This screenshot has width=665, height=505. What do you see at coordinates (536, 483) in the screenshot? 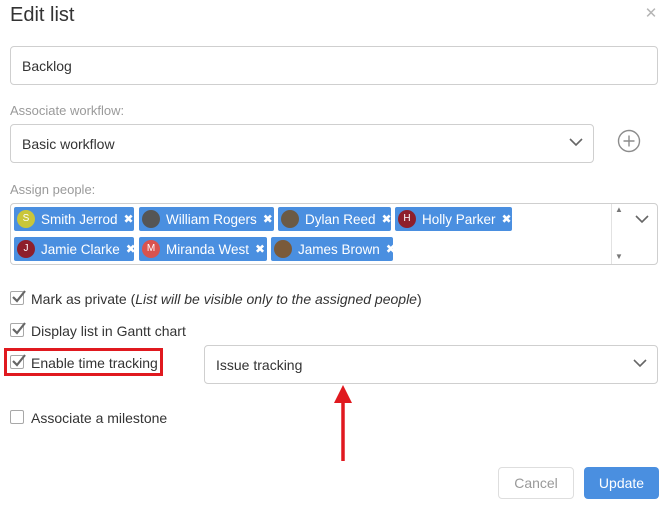
I see `cancel-button: Cancel` at bounding box center [536, 483].